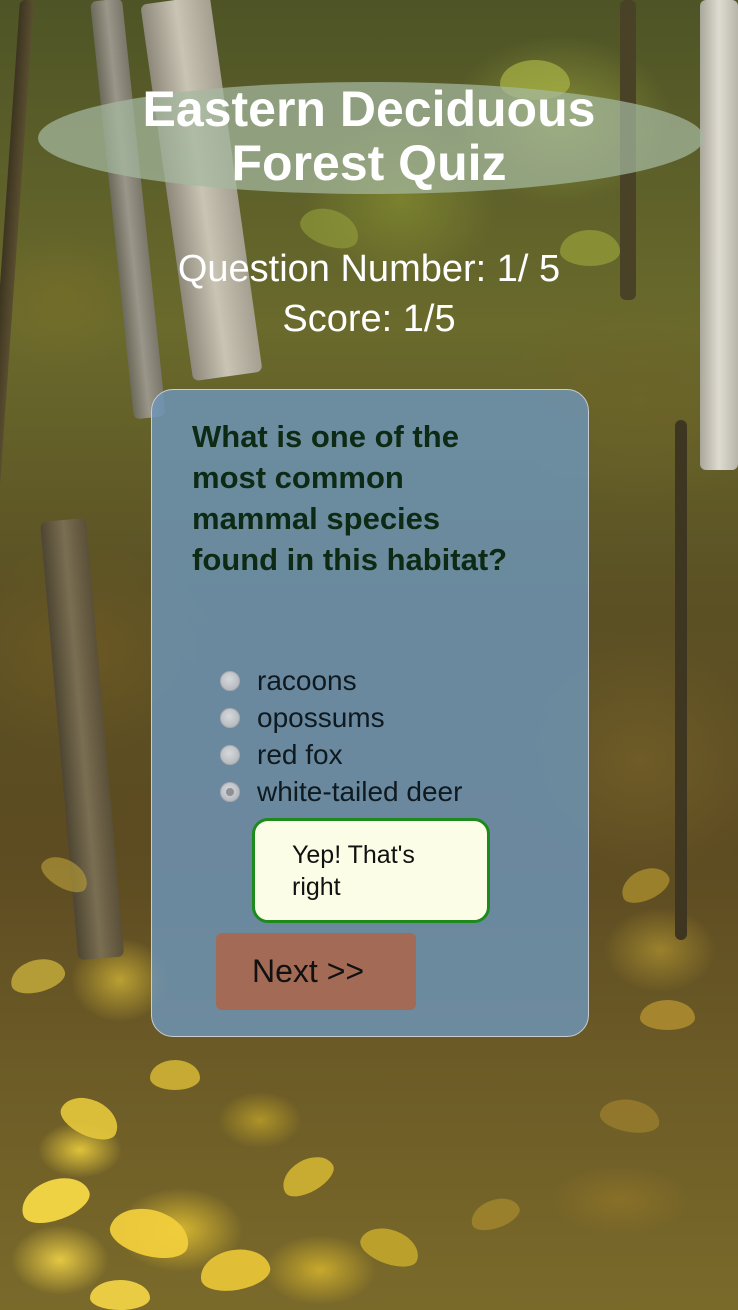 The width and height of the screenshot is (738, 1310). What do you see at coordinates (321, 717) in the screenshot?
I see `answer-label: opossums` at bounding box center [321, 717].